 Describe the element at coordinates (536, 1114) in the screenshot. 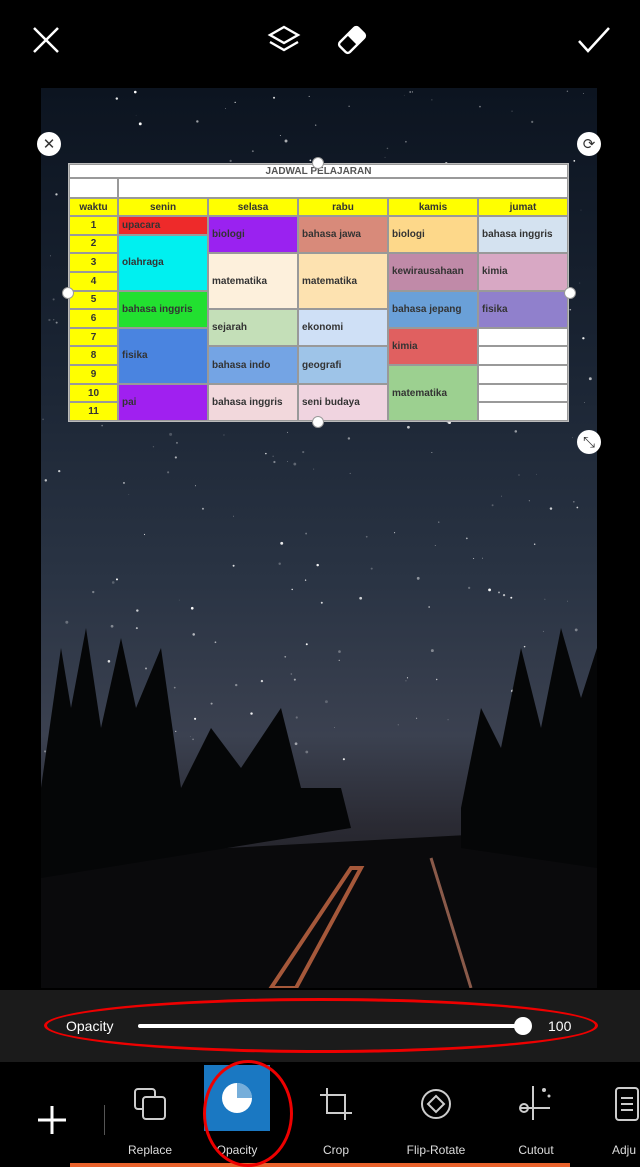

I see `tool-cutout: Cutout` at that location.